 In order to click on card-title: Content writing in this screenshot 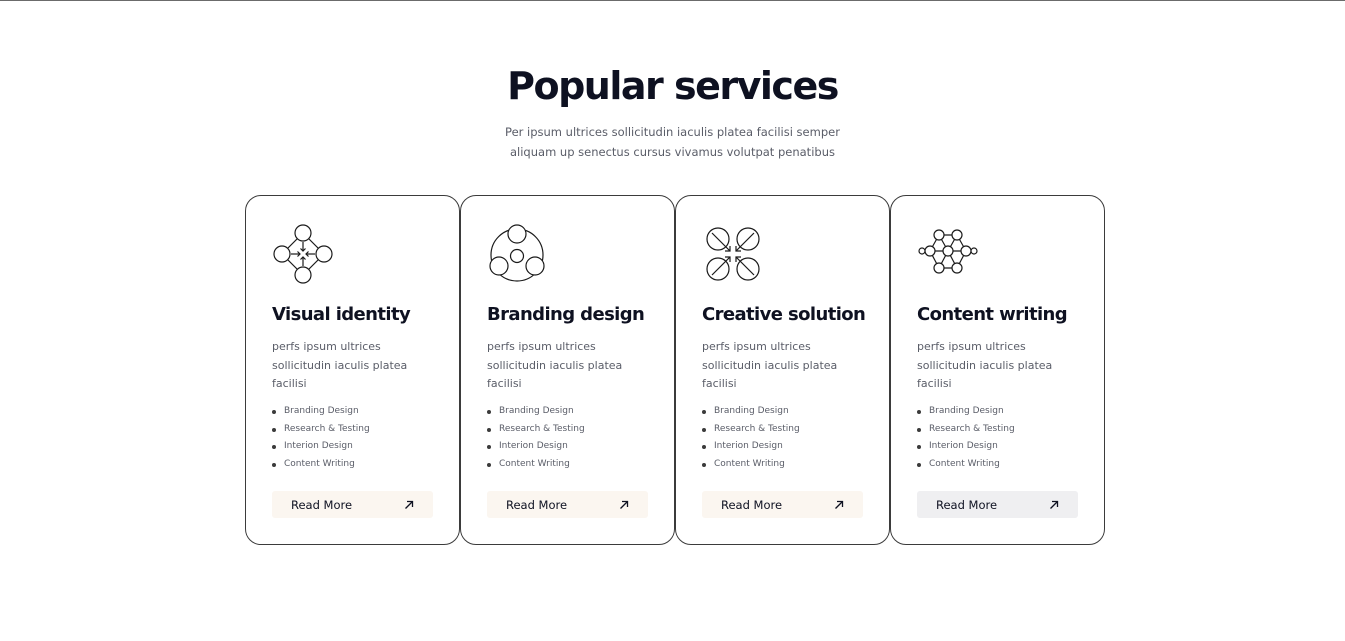, I will do `click(992, 314)`.